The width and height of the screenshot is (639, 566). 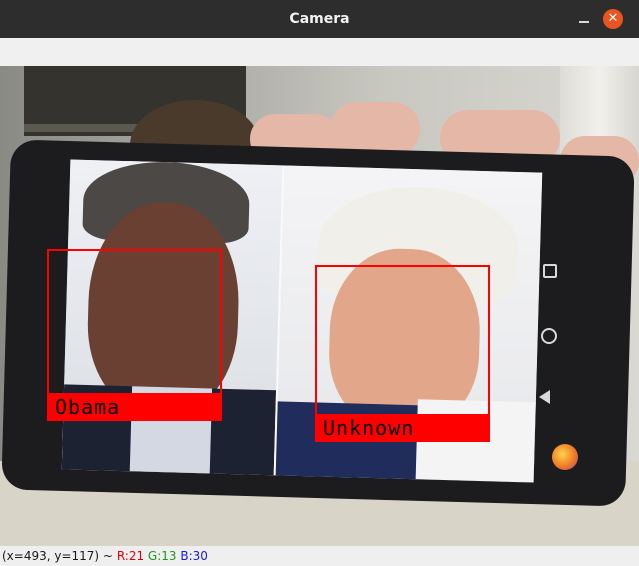 I want to click on toolbar, so click(x=319, y=52).